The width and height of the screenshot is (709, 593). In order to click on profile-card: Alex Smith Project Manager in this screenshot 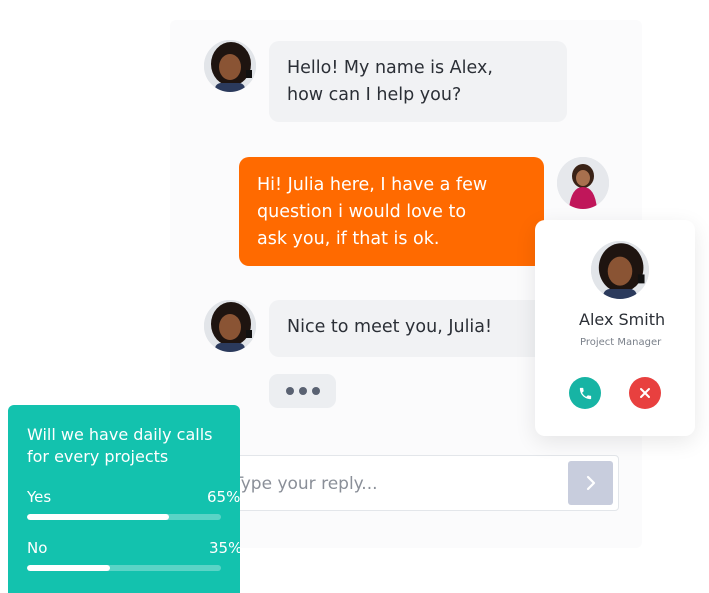, I will do `click(615, 328)`.